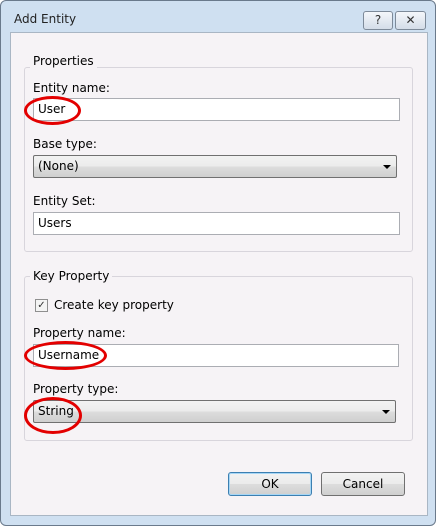 The width and height of the screenshot is (436, 526). Describe the element at coordinates (378, 20) in the screenshot. I see `help-button: ?` at that location.